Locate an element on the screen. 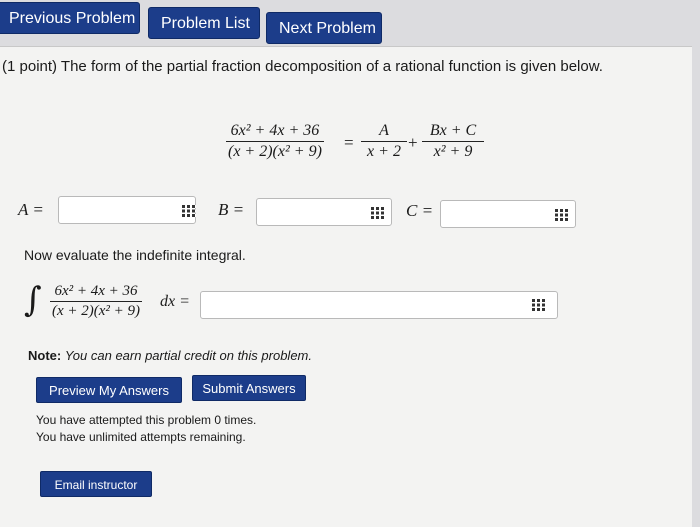 The width and height of the screenshot is (700, 527). note-label: Note: is located at coordinates (45, 355).